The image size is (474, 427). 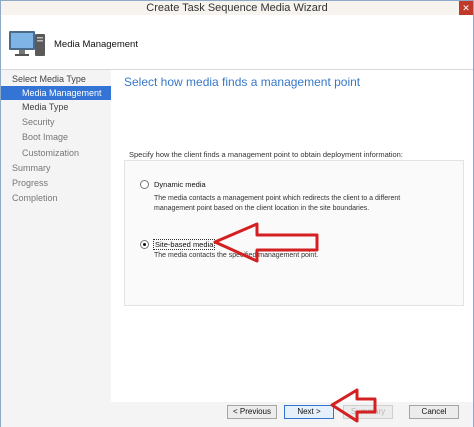 What do you see at coordinates (309, 412) in the screenshot?
I see `next-button: Next >` at bounding box center [309, 412].